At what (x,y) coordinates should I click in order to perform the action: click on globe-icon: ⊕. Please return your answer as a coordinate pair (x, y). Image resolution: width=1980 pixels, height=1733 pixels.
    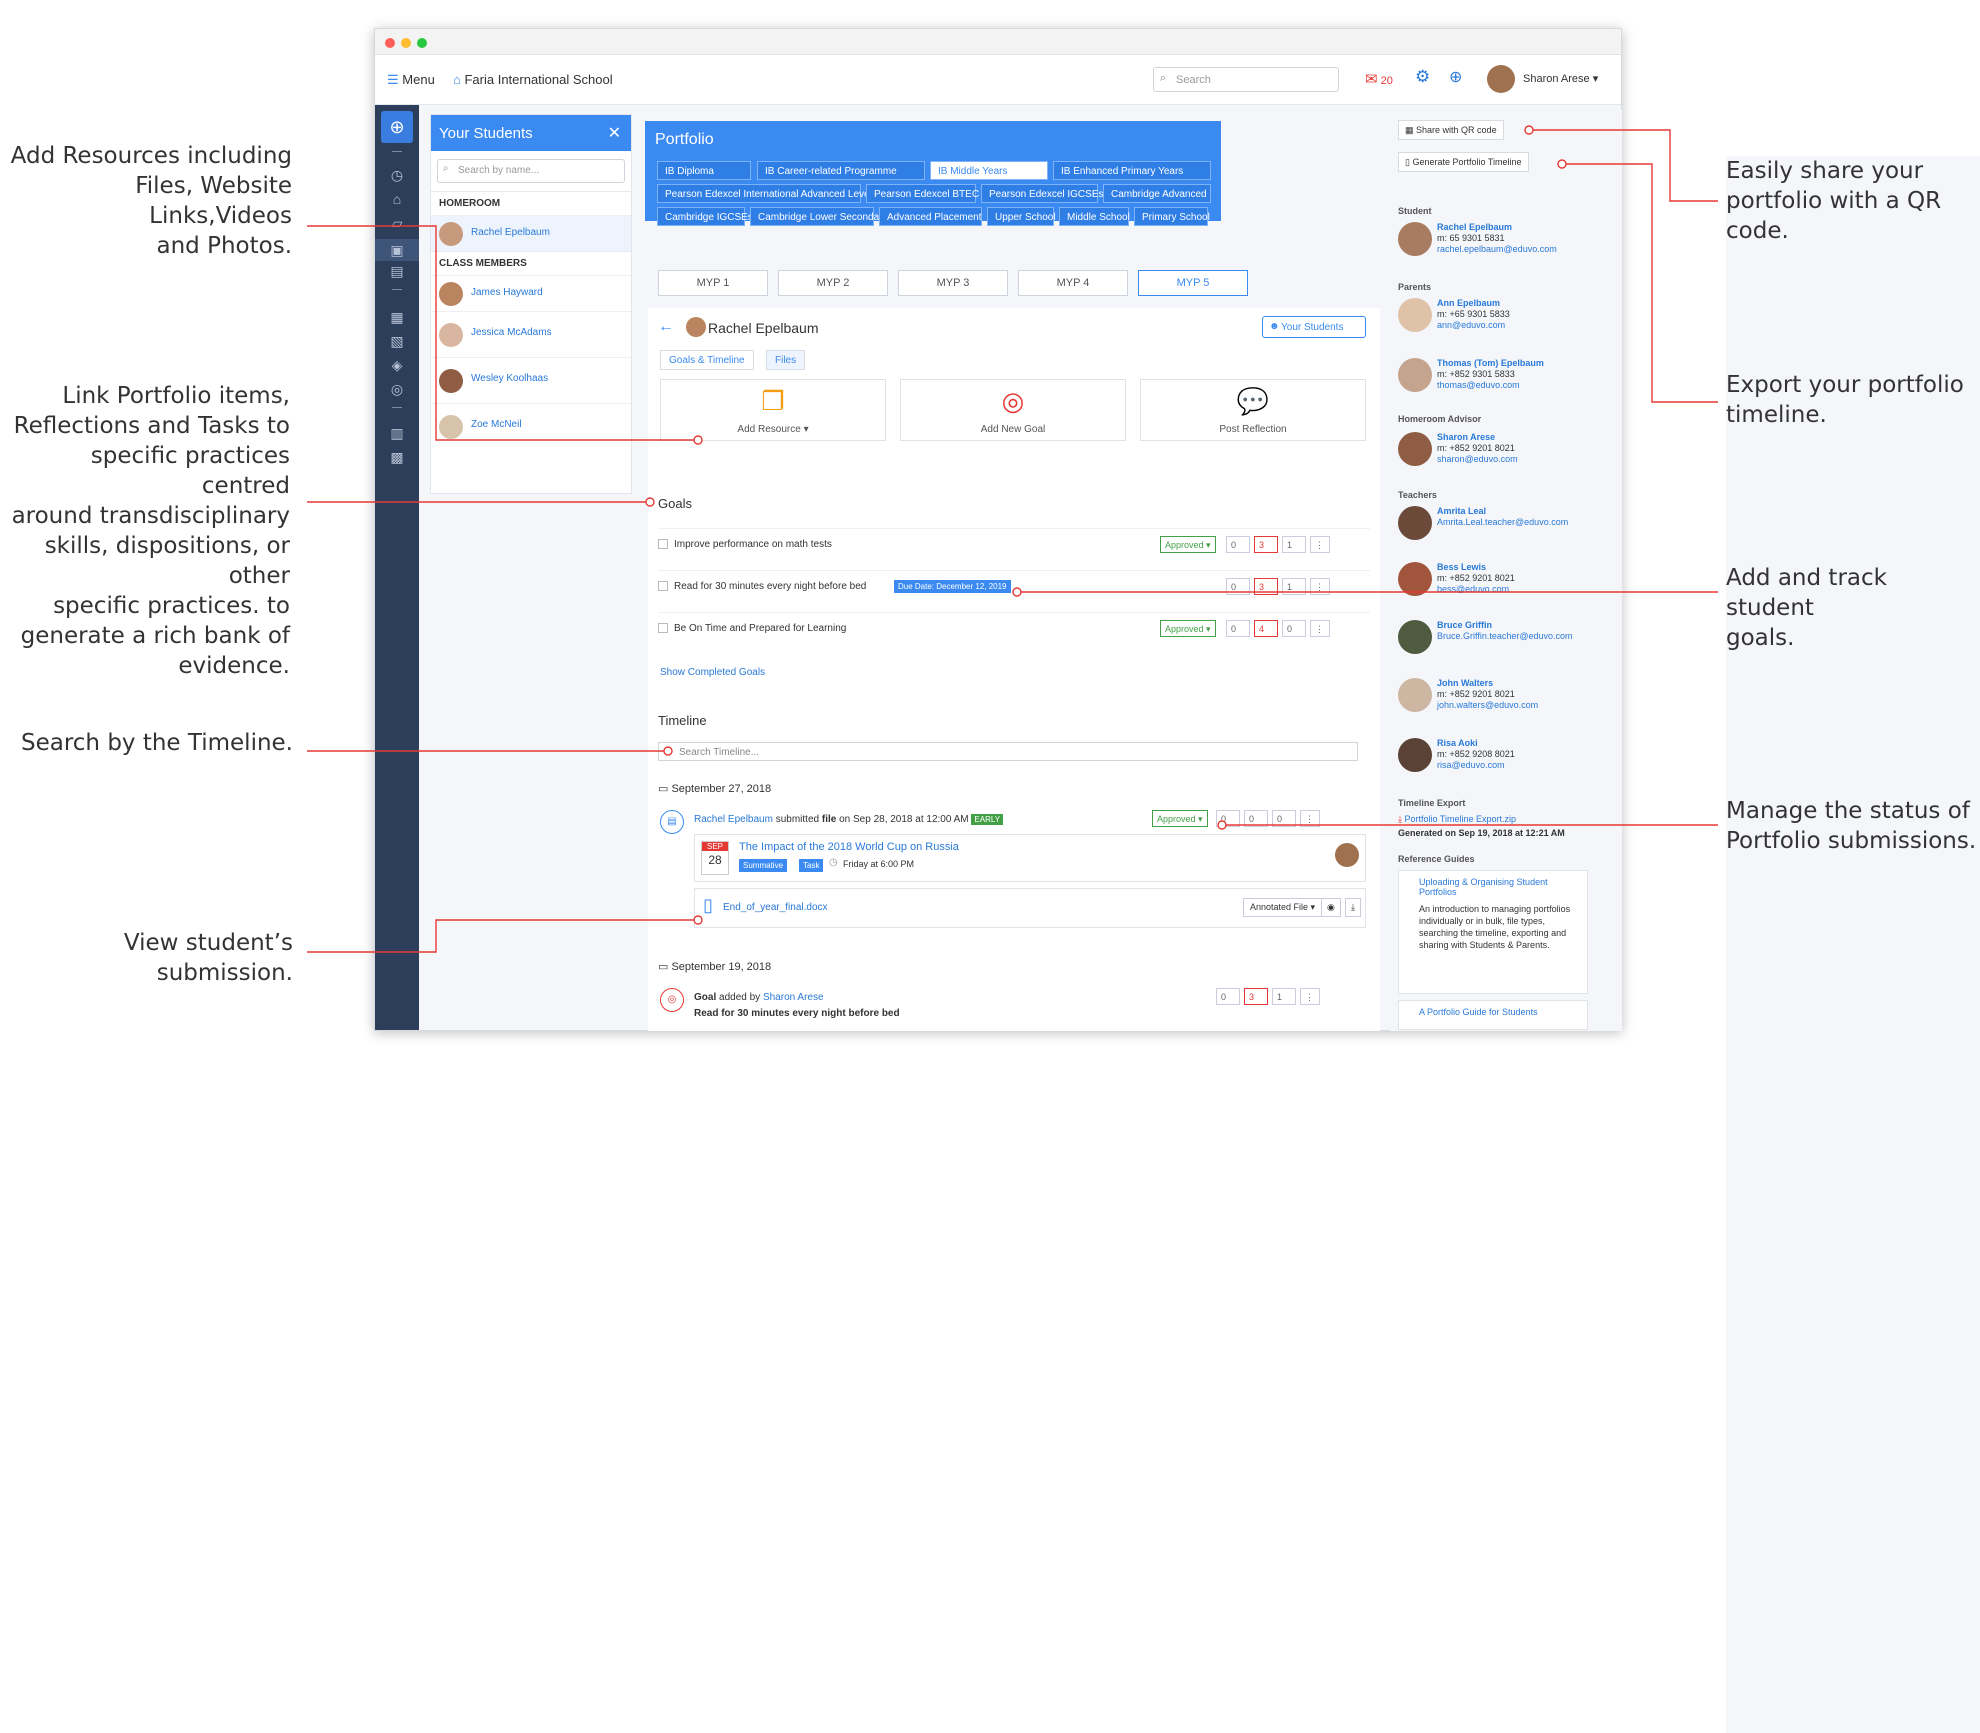
    Looking at the image, I should click on (1455, 77).